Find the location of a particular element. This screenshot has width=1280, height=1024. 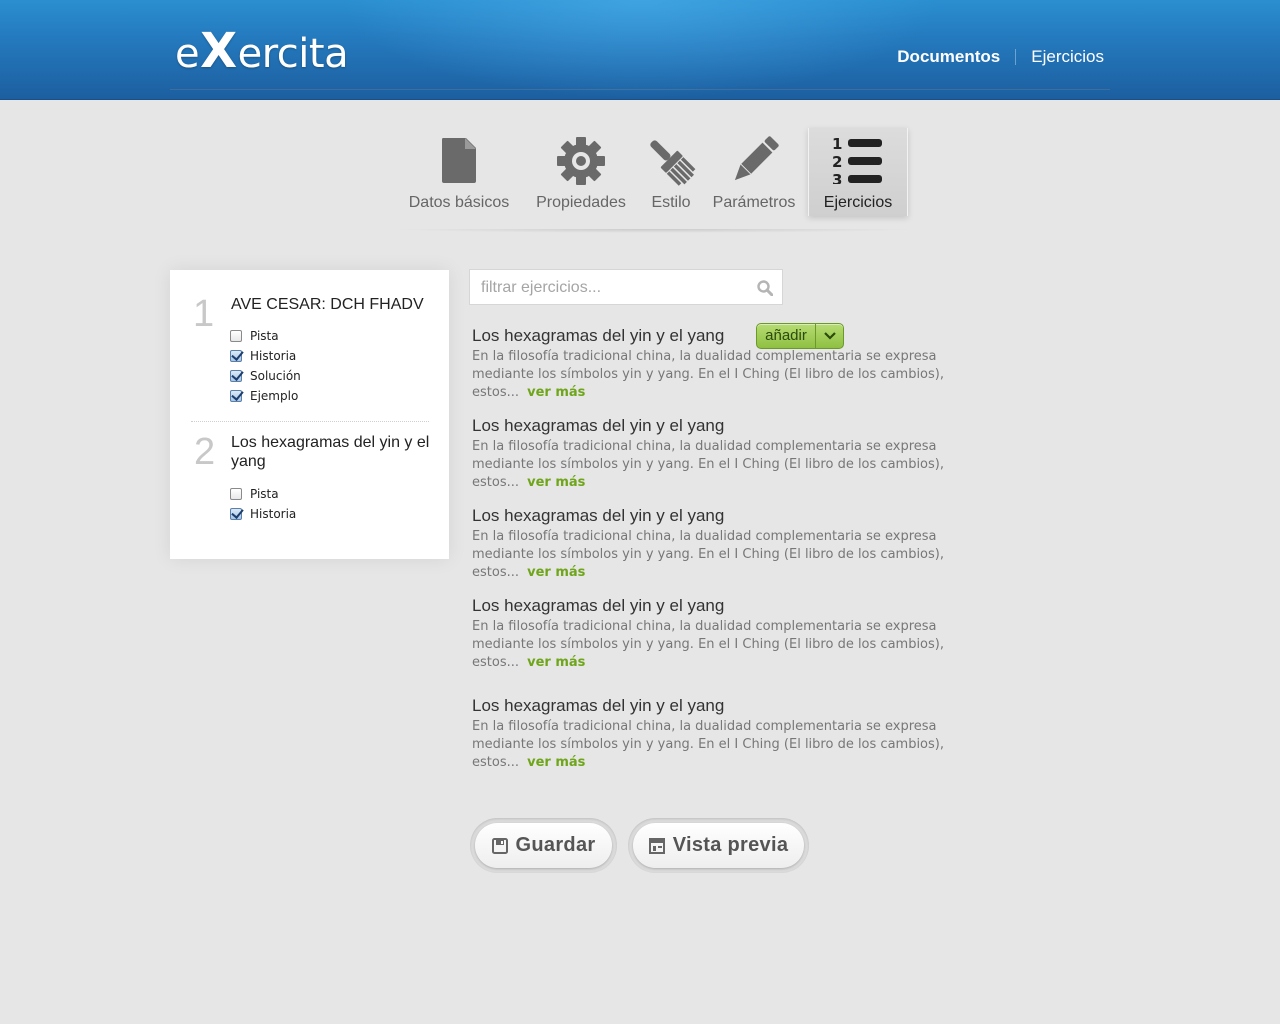

exercise-number: 2 is located at coordinates (205, 452).